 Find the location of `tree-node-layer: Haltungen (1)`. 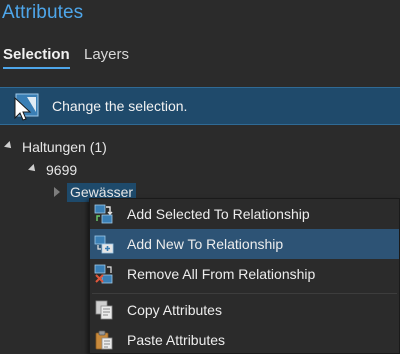

tree-node-layer: Haltungen (1) is located at coordinates (100, 148).